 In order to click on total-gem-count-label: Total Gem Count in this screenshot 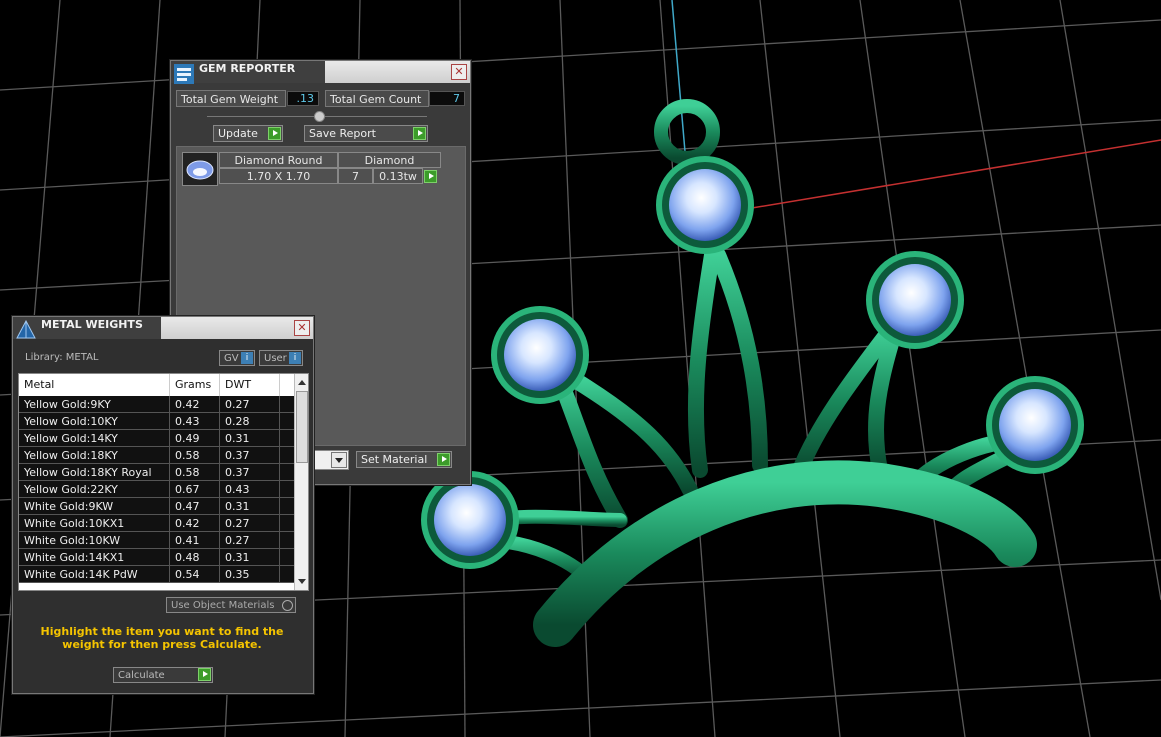, I will do `click(377, 98)`.